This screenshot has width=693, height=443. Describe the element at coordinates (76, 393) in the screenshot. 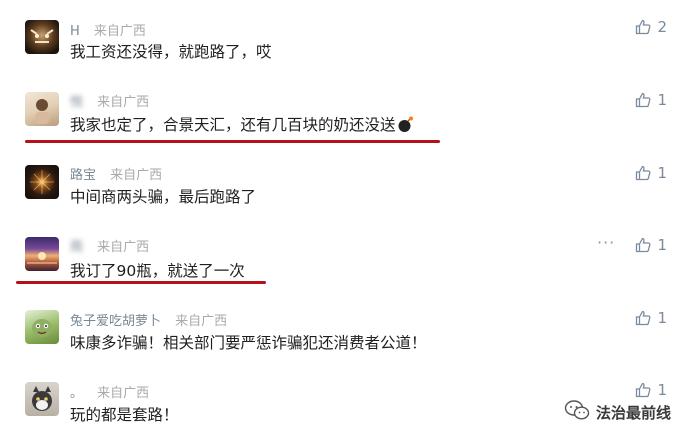

I see `commenter-name: 。` at that location.